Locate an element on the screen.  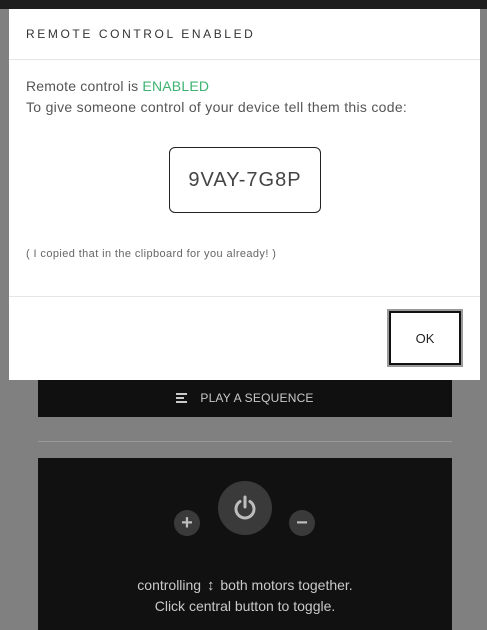
status-badge: ENABLED is located at coordinates (176, 86).